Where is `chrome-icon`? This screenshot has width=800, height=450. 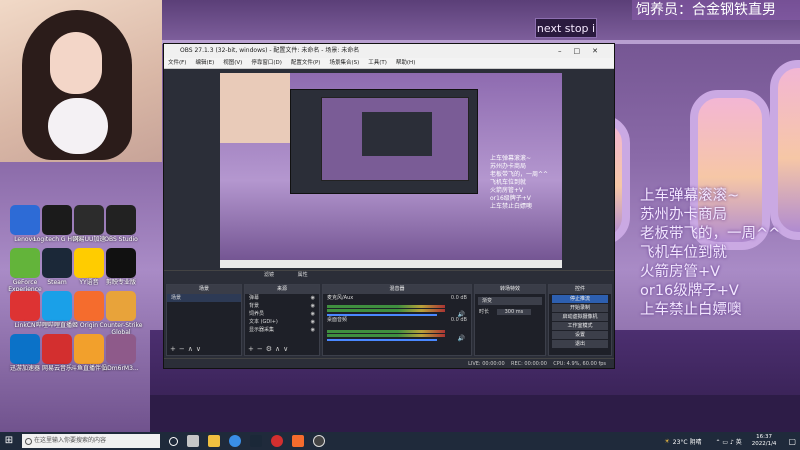 chrome-icon is located at coordinates (235, 441).